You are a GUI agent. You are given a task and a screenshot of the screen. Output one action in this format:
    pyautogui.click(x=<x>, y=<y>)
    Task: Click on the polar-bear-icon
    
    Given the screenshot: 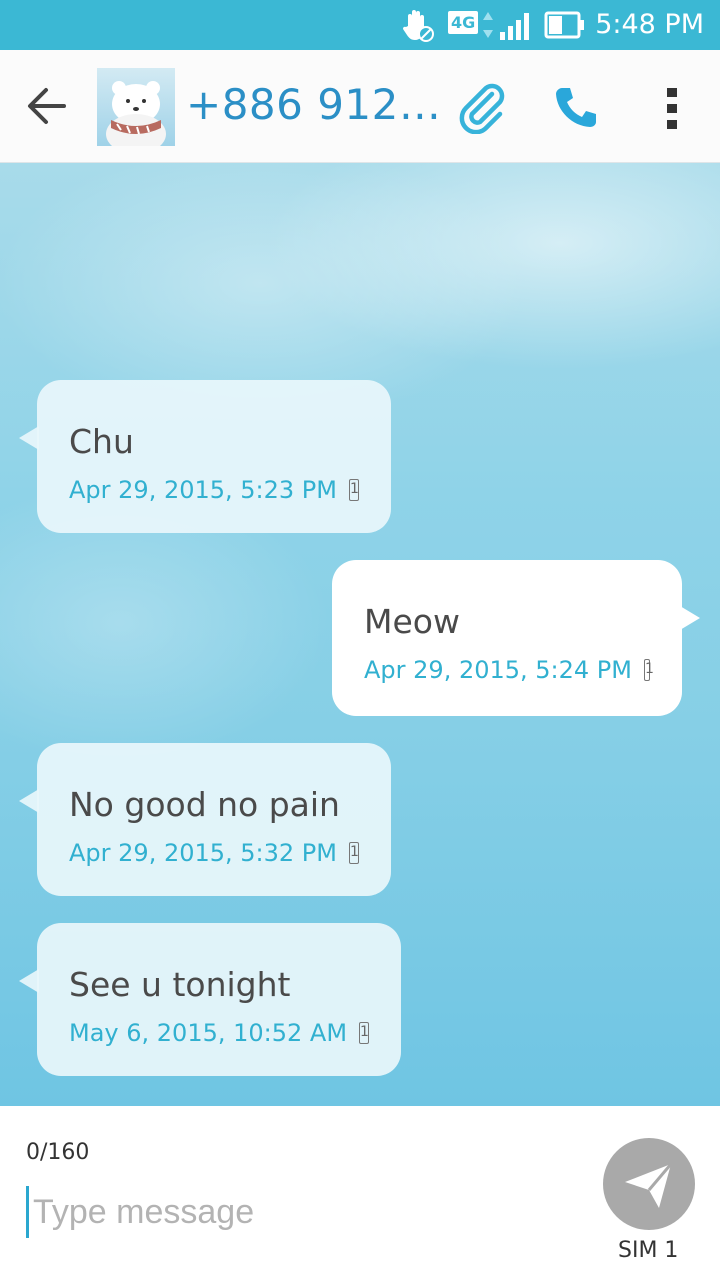 What is the action you would take?
    pyautogui.click(x=136, y=113)
    